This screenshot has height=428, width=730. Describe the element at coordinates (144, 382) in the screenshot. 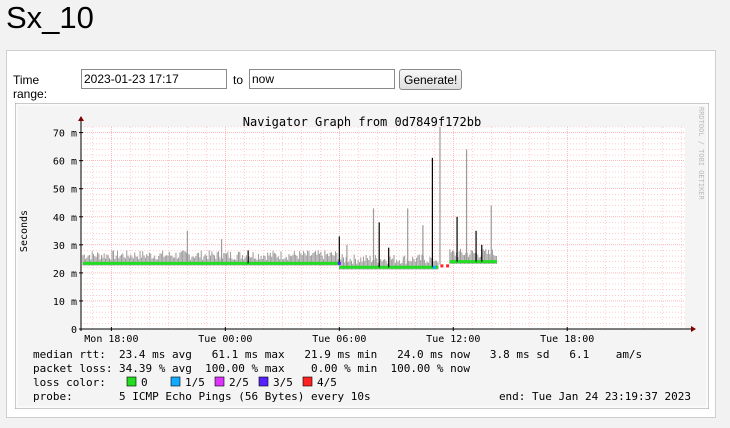

I see `legend-label-item: 0` at that location.